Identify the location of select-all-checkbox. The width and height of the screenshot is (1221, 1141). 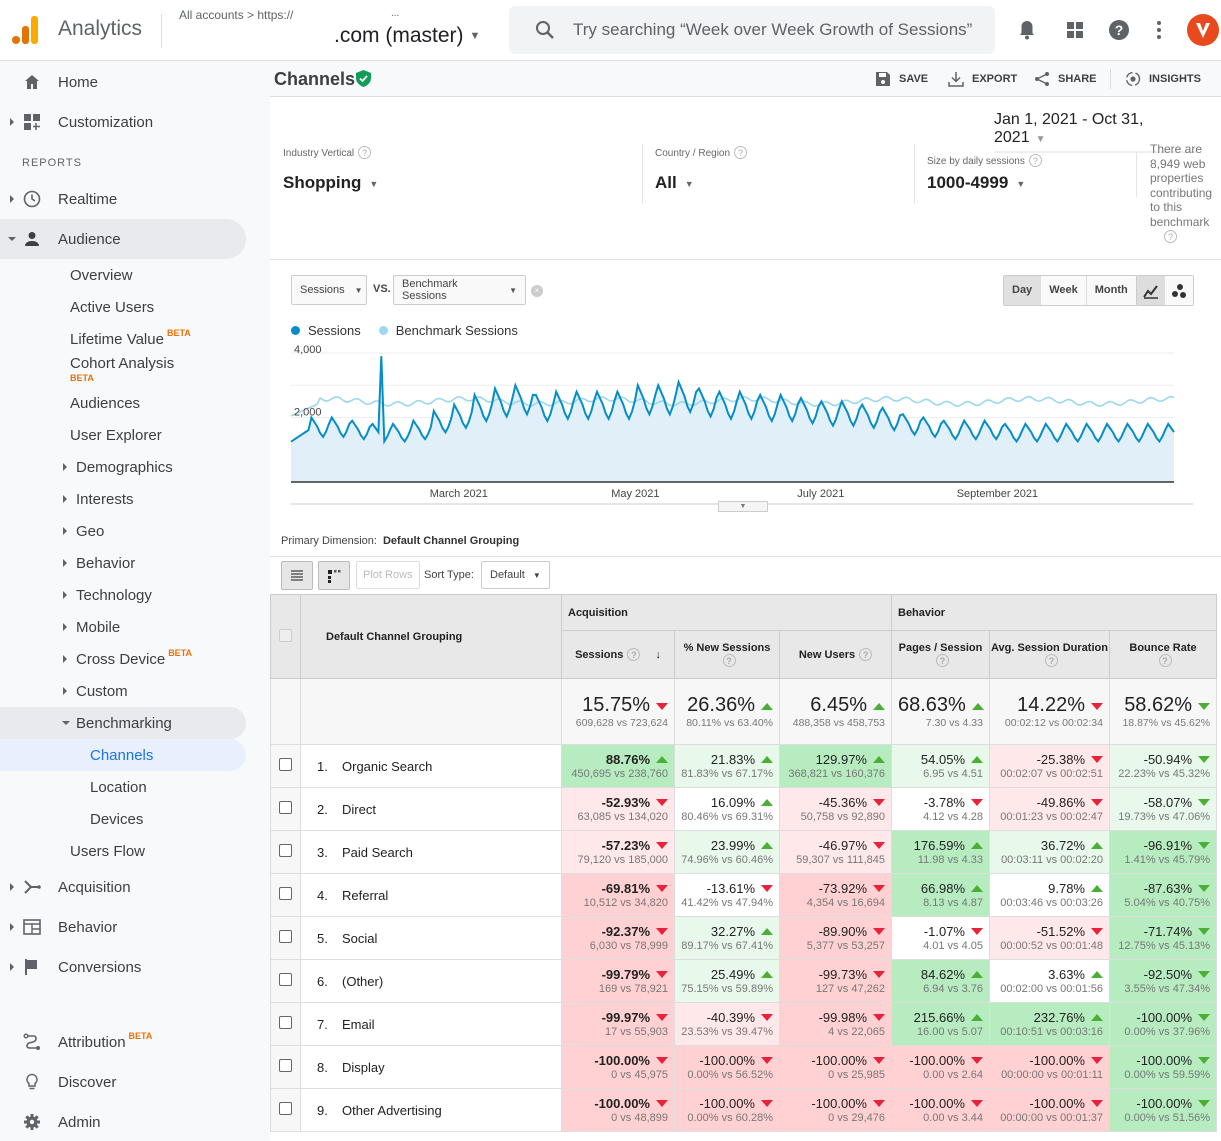
(285, 635).